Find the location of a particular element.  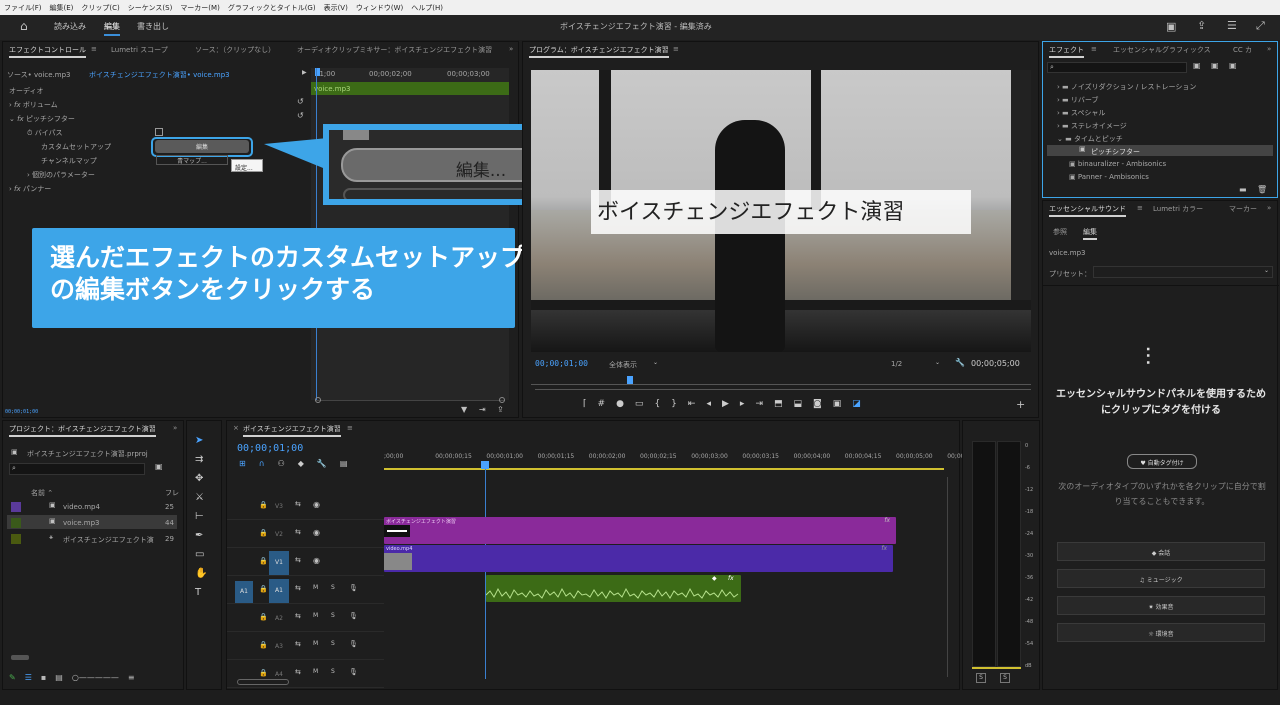

step-back-icon: ◂ is located at coordinates (708, 405).